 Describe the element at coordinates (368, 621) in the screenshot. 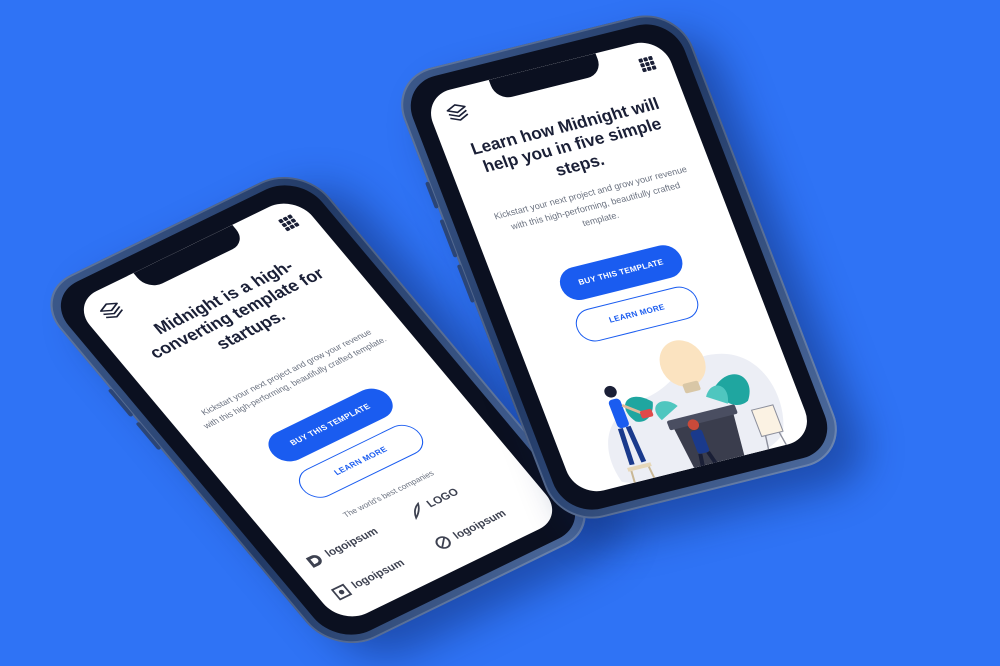

I see `logo-dots-icon` at that location.